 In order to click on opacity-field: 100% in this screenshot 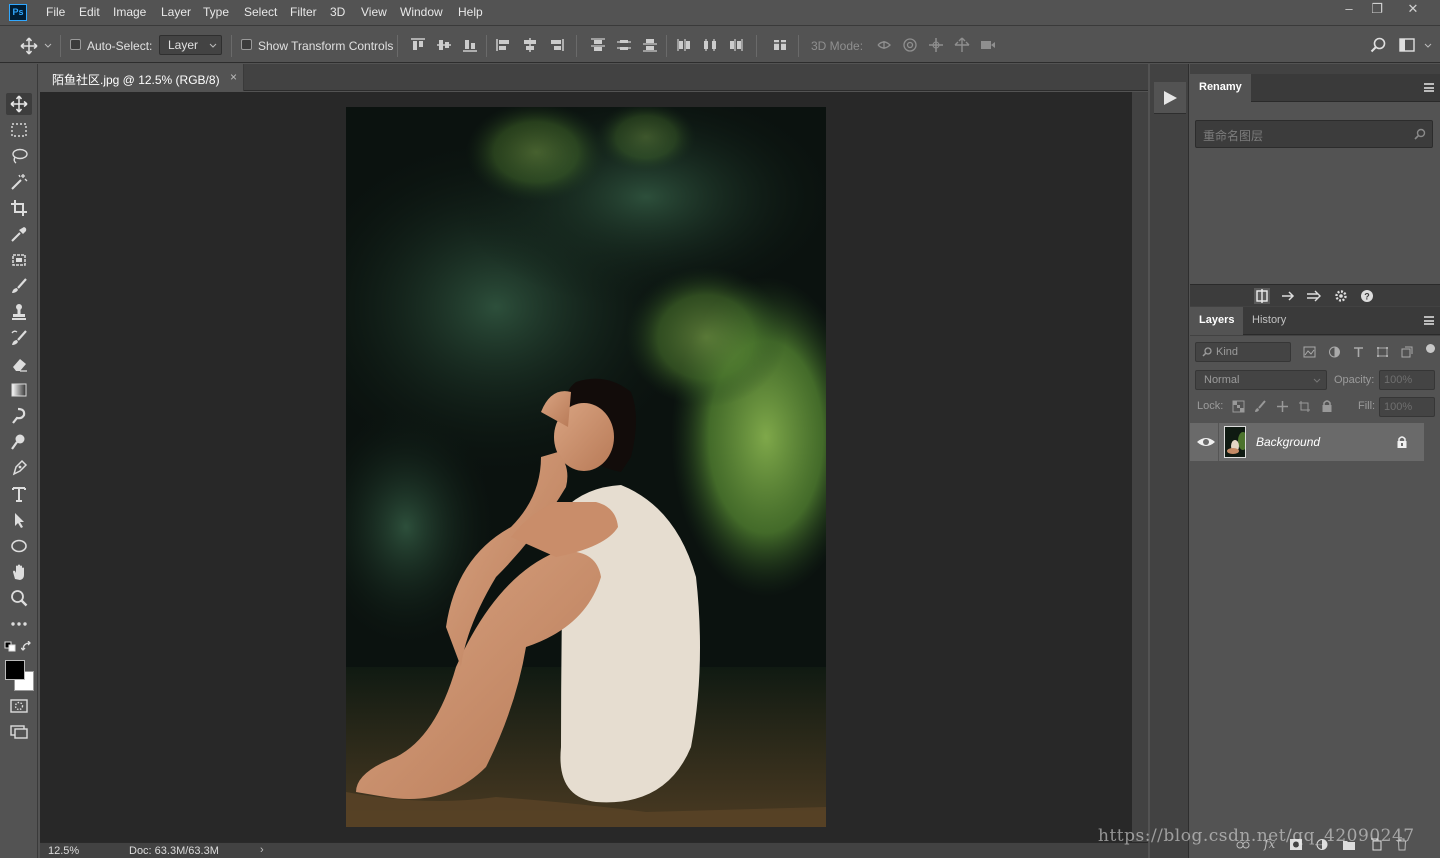, I will do `click(1407, 380)`.